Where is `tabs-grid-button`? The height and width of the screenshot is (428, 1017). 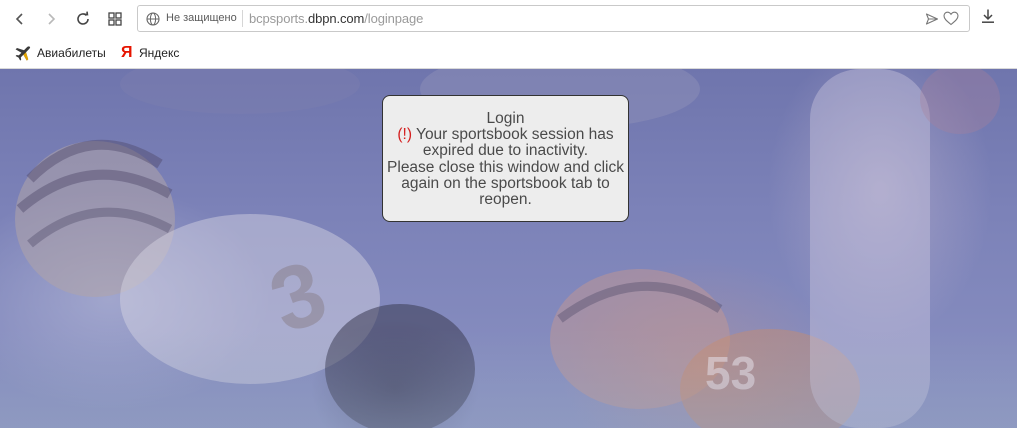
tabs-grid-button is located at coordinates (115, 19).